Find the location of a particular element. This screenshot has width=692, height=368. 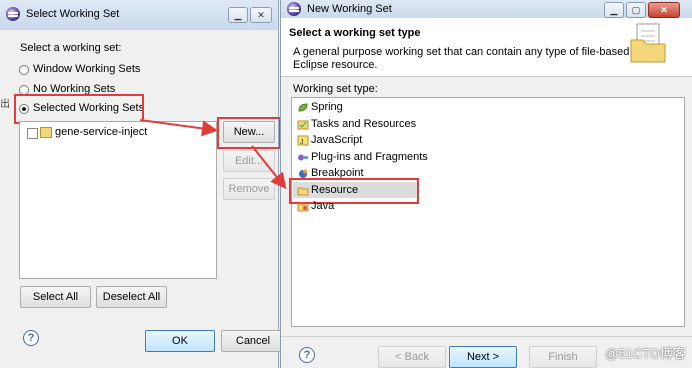

arrow-radio-to-new is located at coordinates (178, 128).